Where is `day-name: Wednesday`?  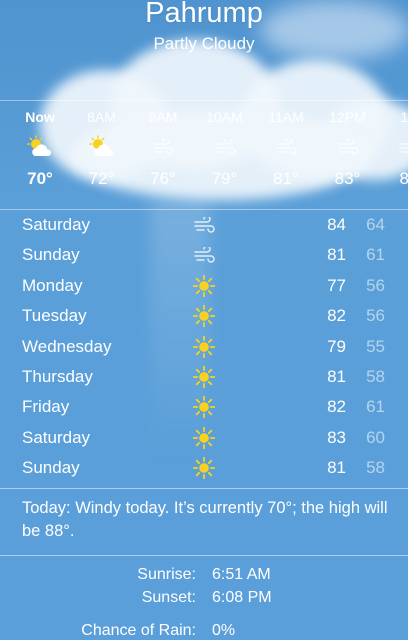
day-name: Wednesday is located at coordinates (67, 346).